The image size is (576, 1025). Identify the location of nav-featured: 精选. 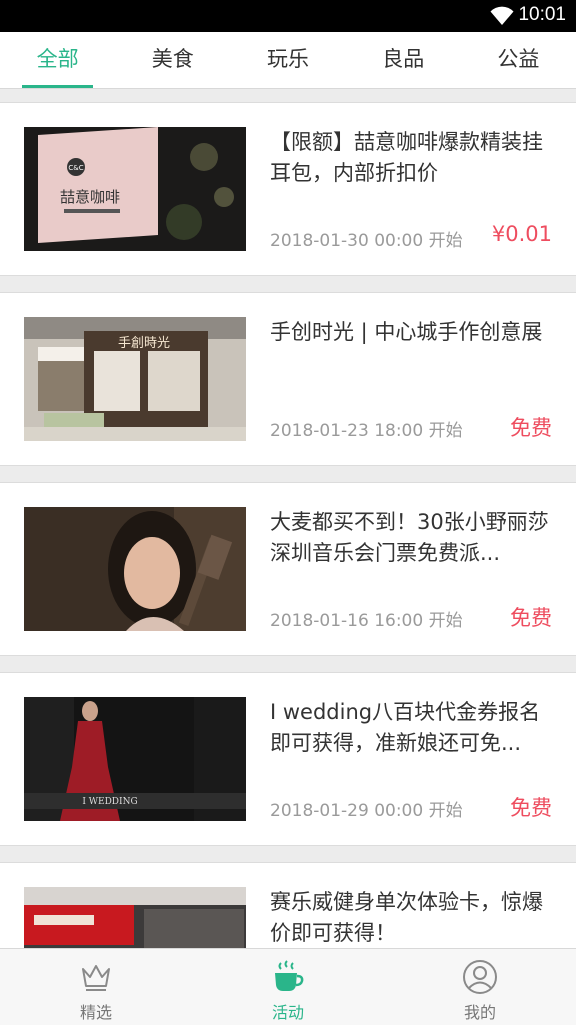
(96, 987).